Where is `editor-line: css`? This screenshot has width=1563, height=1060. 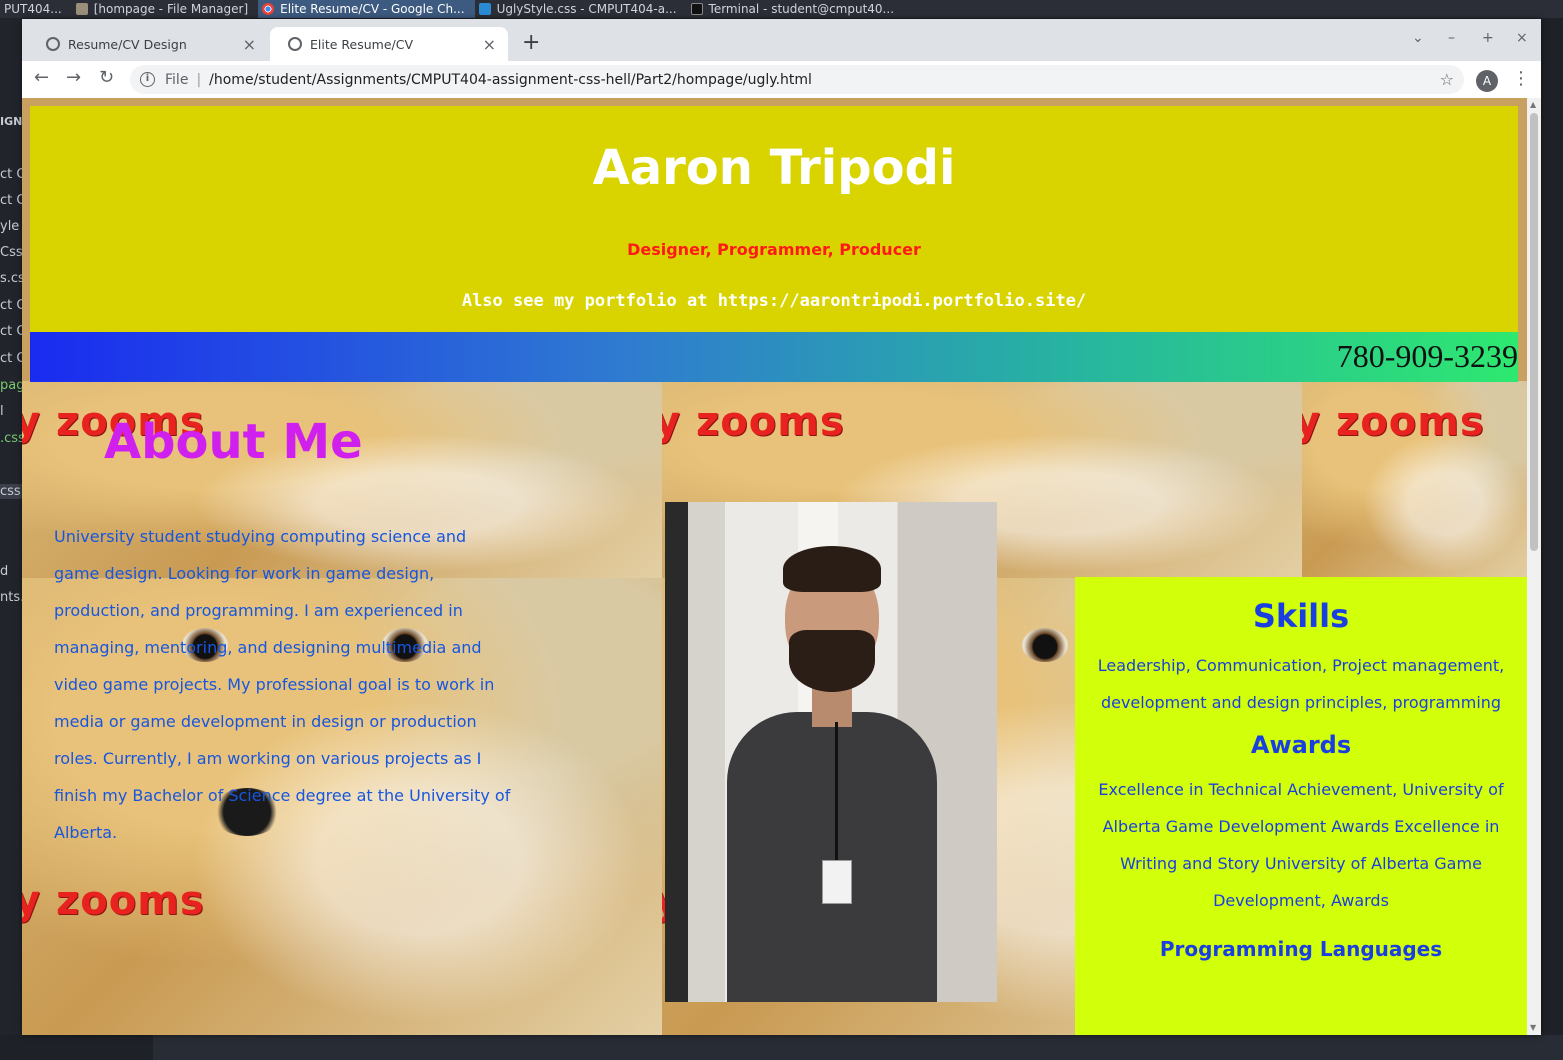 editor-line: css is located at coordinates (11, 491).